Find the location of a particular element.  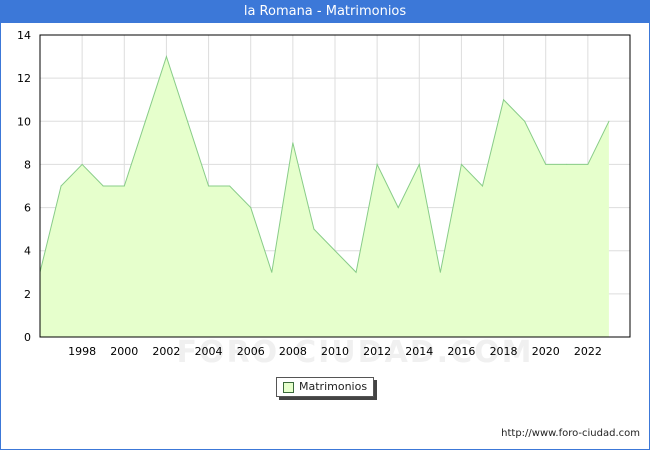

legend-label: Matrimonios is located at coordinates (333, 386).